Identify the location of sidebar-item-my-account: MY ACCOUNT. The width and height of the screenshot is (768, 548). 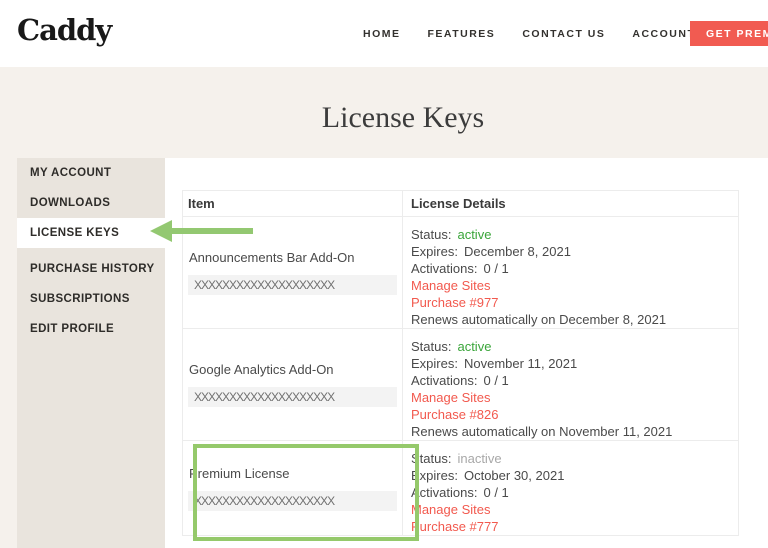
(91, 173).